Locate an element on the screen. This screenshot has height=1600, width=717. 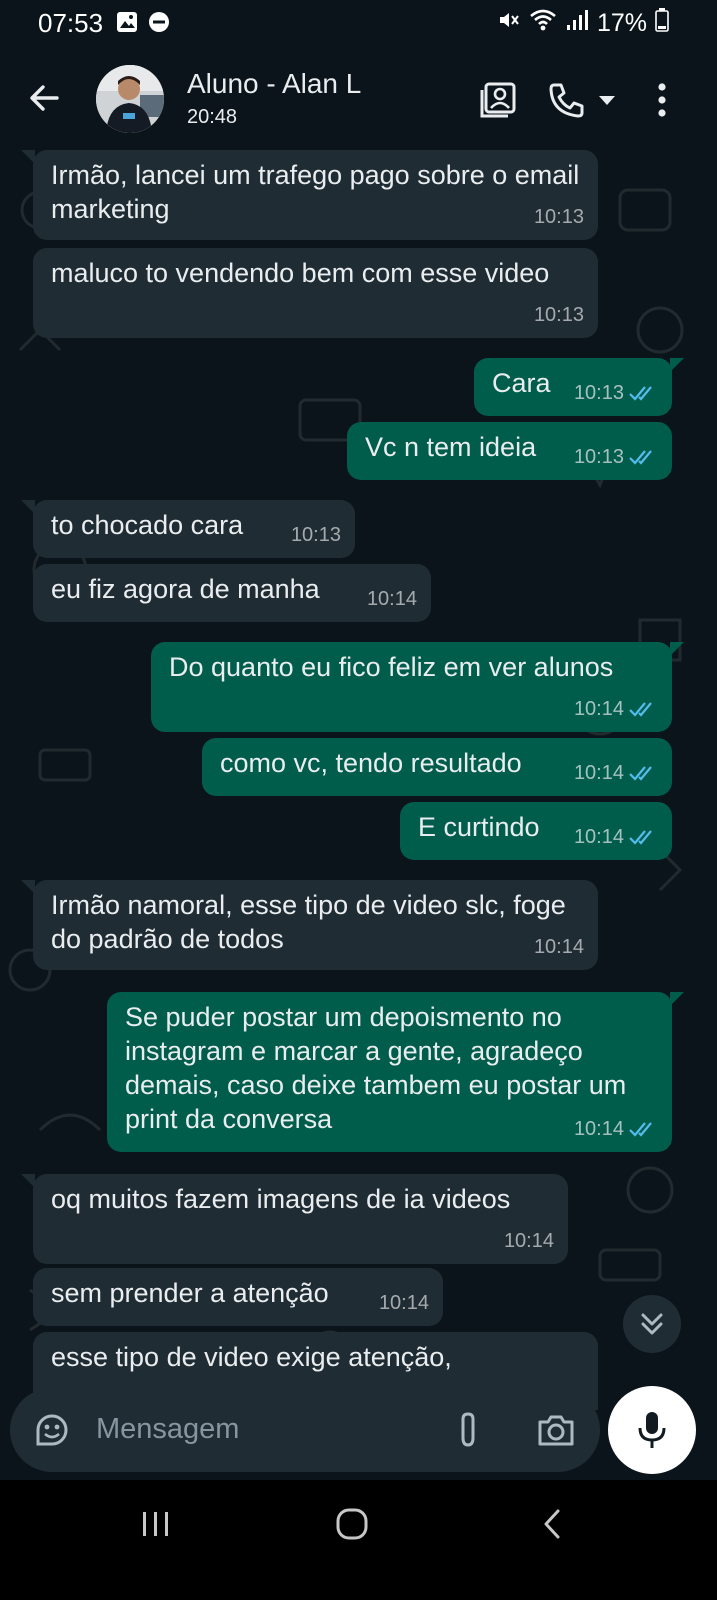
mic-icon is located at coordinates (652, 1430).